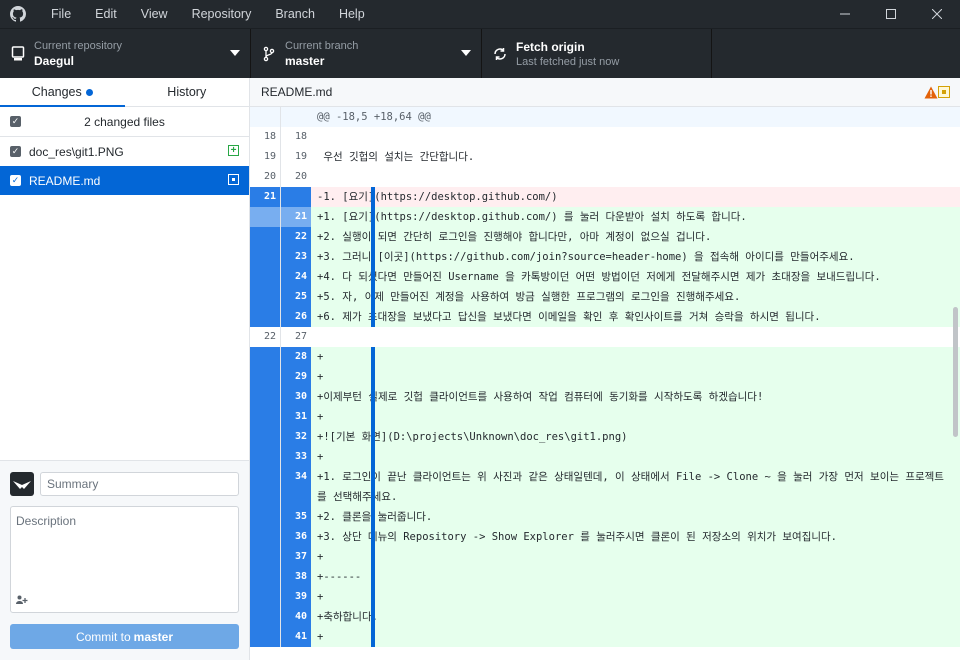 The width and height of the screenshot is (960, 660). What do you see at coordinates (280, 257) in the screenshot?
I see `diff-gutter: 23` at bounding box center [280, 257].